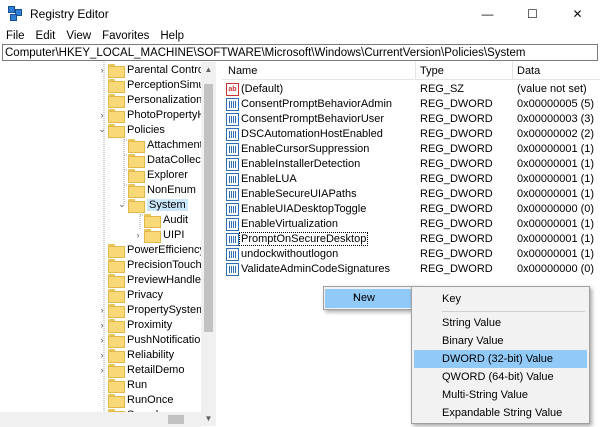 The width and height of the screenshot is (600, 427). What do you see at coordinates (150, 115) in the screenshot?
I see `tree-item: › PhotoPropertyH` at bounding box center [150, 115].